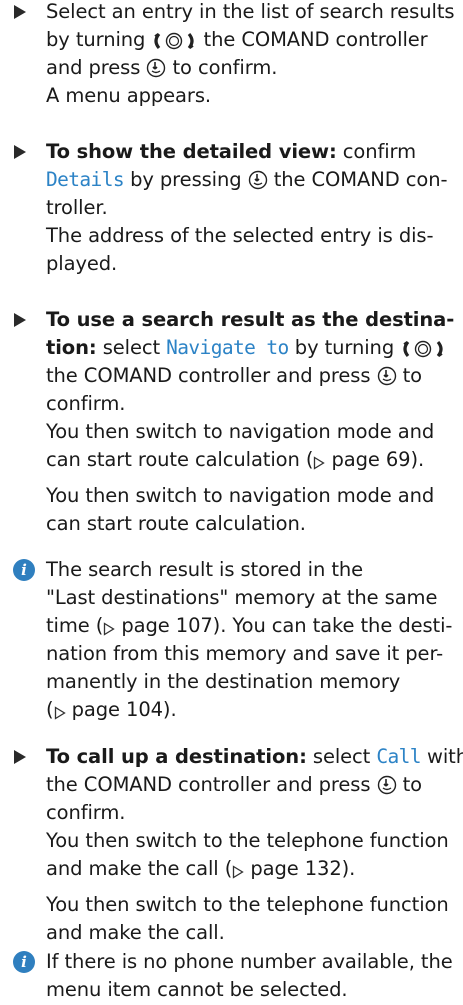  Describe the element at coordinates (161, 67) in the screenshot. I see `step-text-line: and press to confirm.` at that location.